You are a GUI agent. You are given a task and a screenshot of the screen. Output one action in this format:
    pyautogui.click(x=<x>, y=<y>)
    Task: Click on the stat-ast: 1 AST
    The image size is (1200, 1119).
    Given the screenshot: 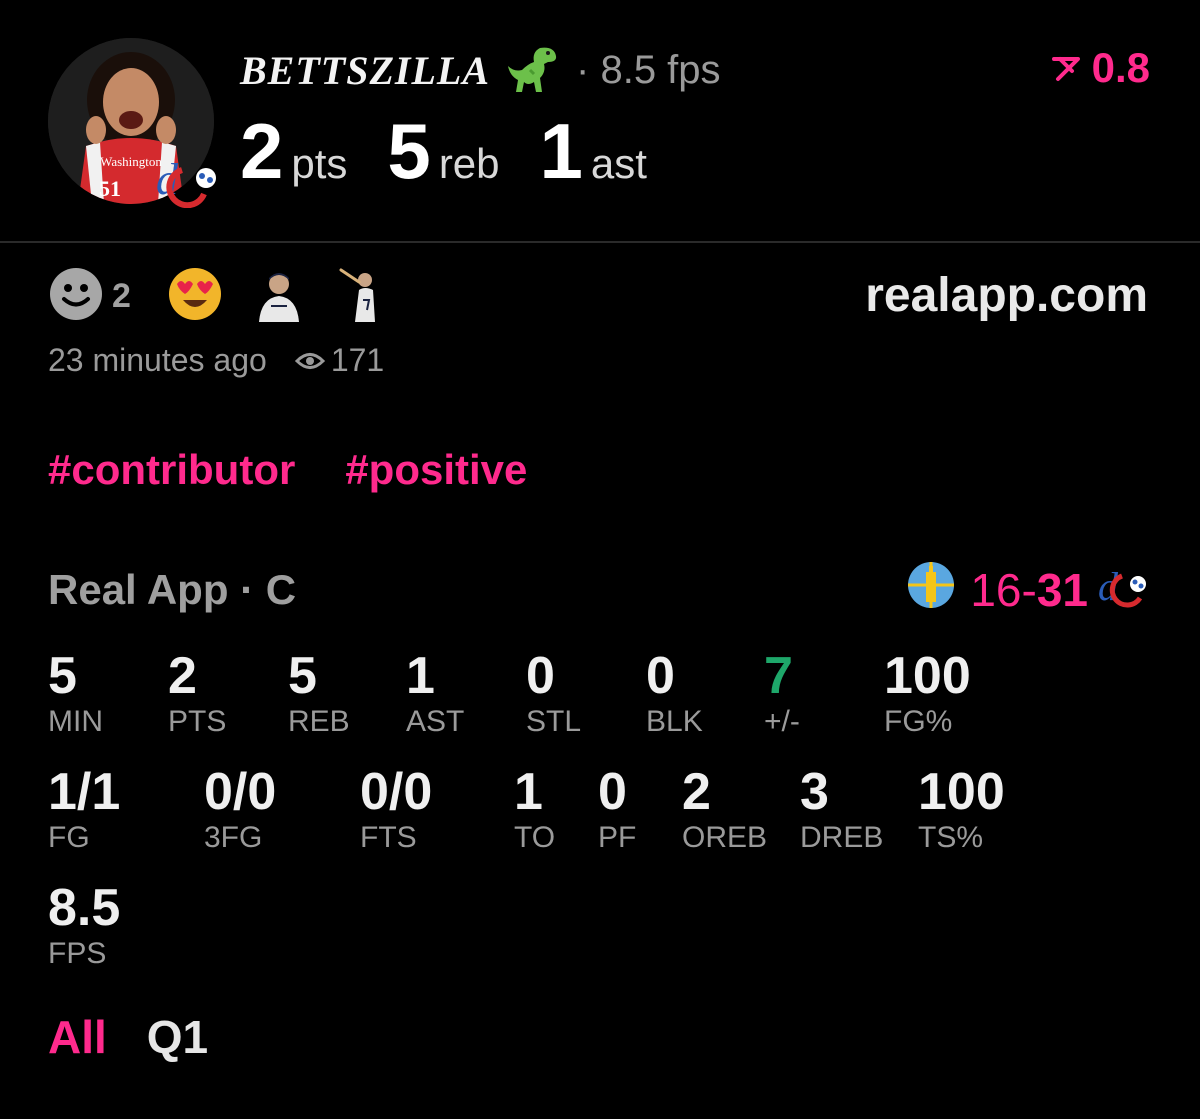 What is the action you would take?
    pyautogui.click(x=435, y=694)
    